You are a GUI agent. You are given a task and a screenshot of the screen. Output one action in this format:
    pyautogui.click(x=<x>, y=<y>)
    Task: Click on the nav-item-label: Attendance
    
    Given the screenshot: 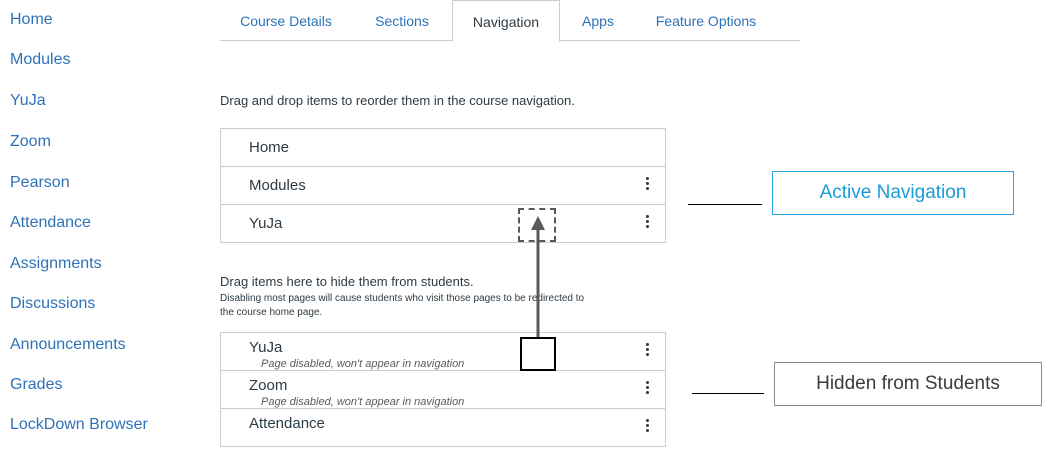 What is the action you would take?
    pyautogui.click(x=287, y=423)
    